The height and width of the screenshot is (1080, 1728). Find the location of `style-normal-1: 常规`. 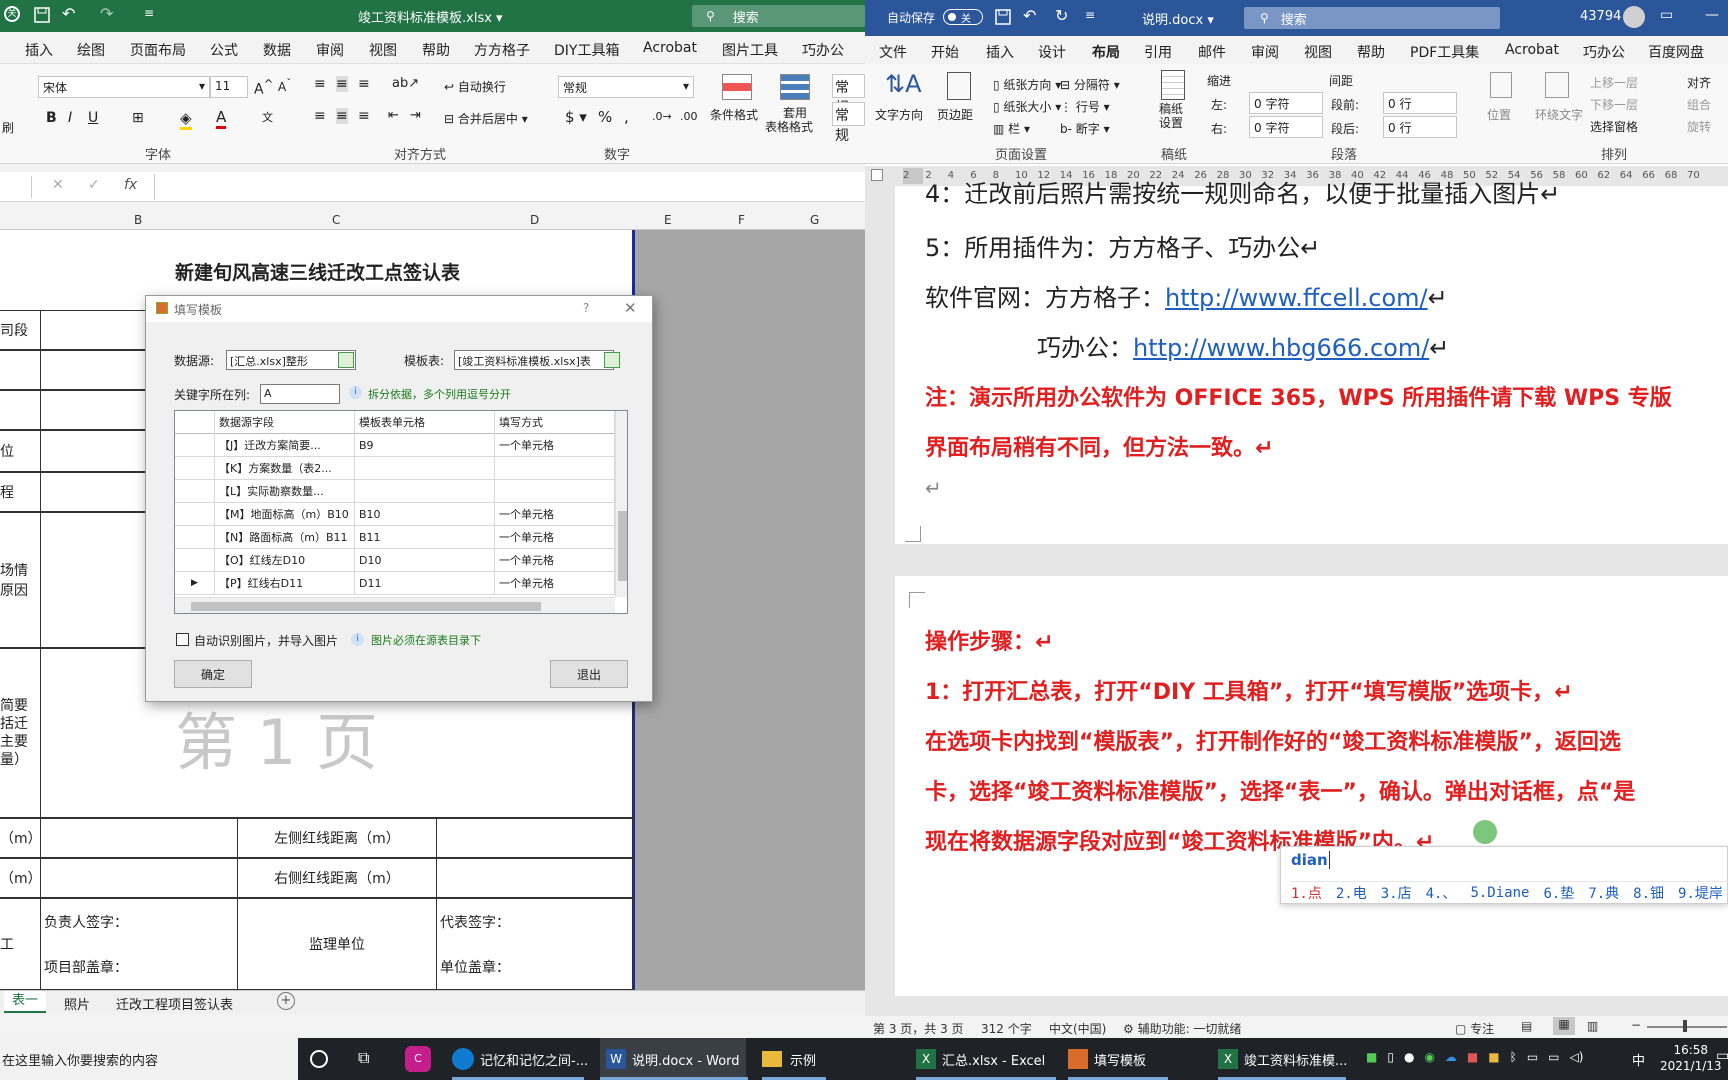

style-normal-1: 常规 is located at coordinates (848, 95).